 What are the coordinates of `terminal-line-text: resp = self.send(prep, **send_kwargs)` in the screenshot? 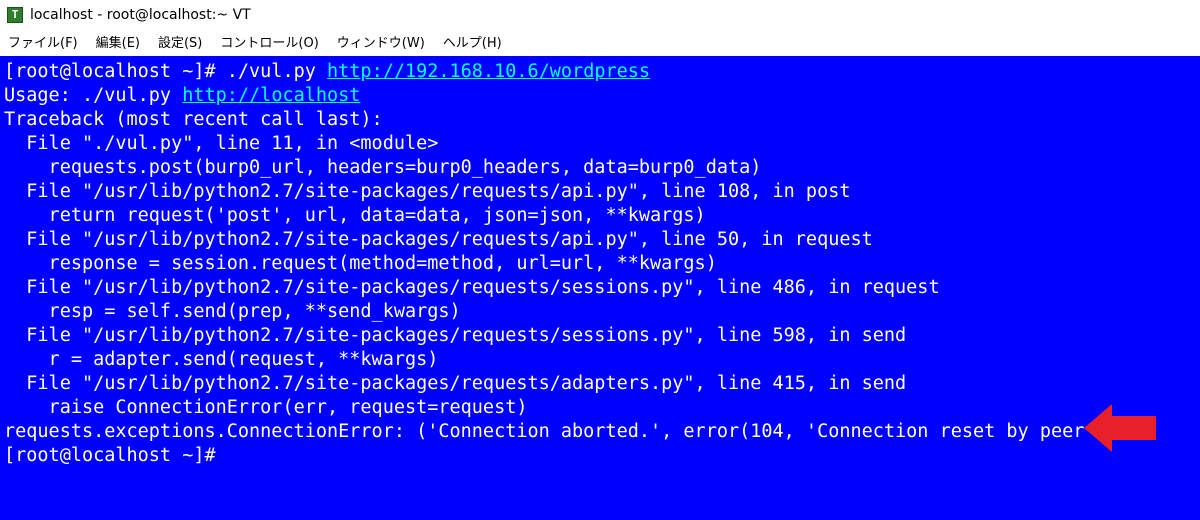 It's located at (232, 311).